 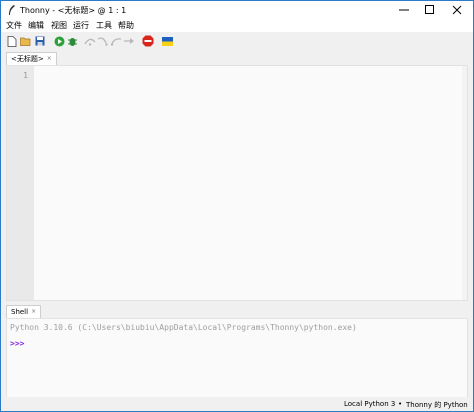 I want to click on step-over-button, so click(x=90, y=41).